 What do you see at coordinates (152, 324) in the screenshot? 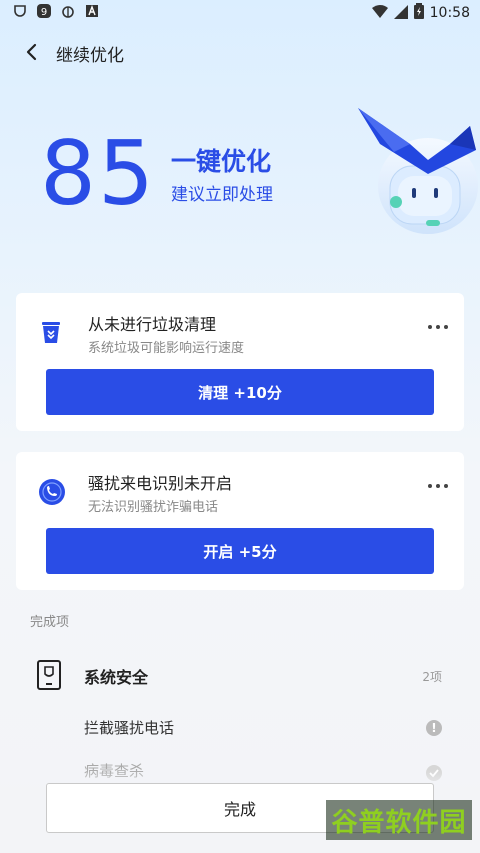
I see `card-title: 从未进行垃圾清理` at bounding box center [152, 324].